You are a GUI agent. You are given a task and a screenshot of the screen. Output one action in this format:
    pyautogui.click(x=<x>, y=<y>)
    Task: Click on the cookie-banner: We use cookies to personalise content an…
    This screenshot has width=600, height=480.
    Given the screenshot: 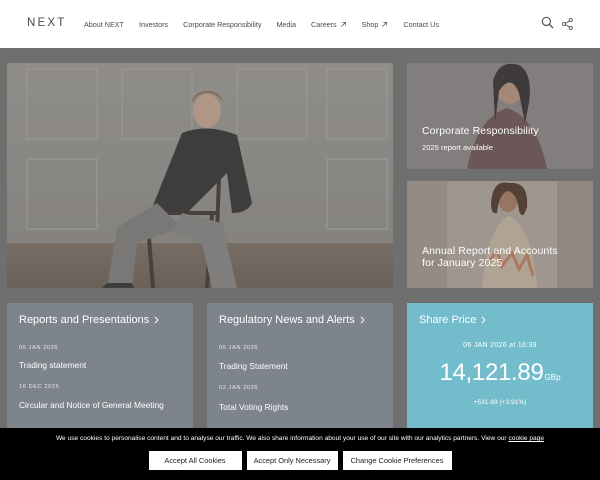 What is the action you would take?
    pyautogui.click(x=300, y=454)
    